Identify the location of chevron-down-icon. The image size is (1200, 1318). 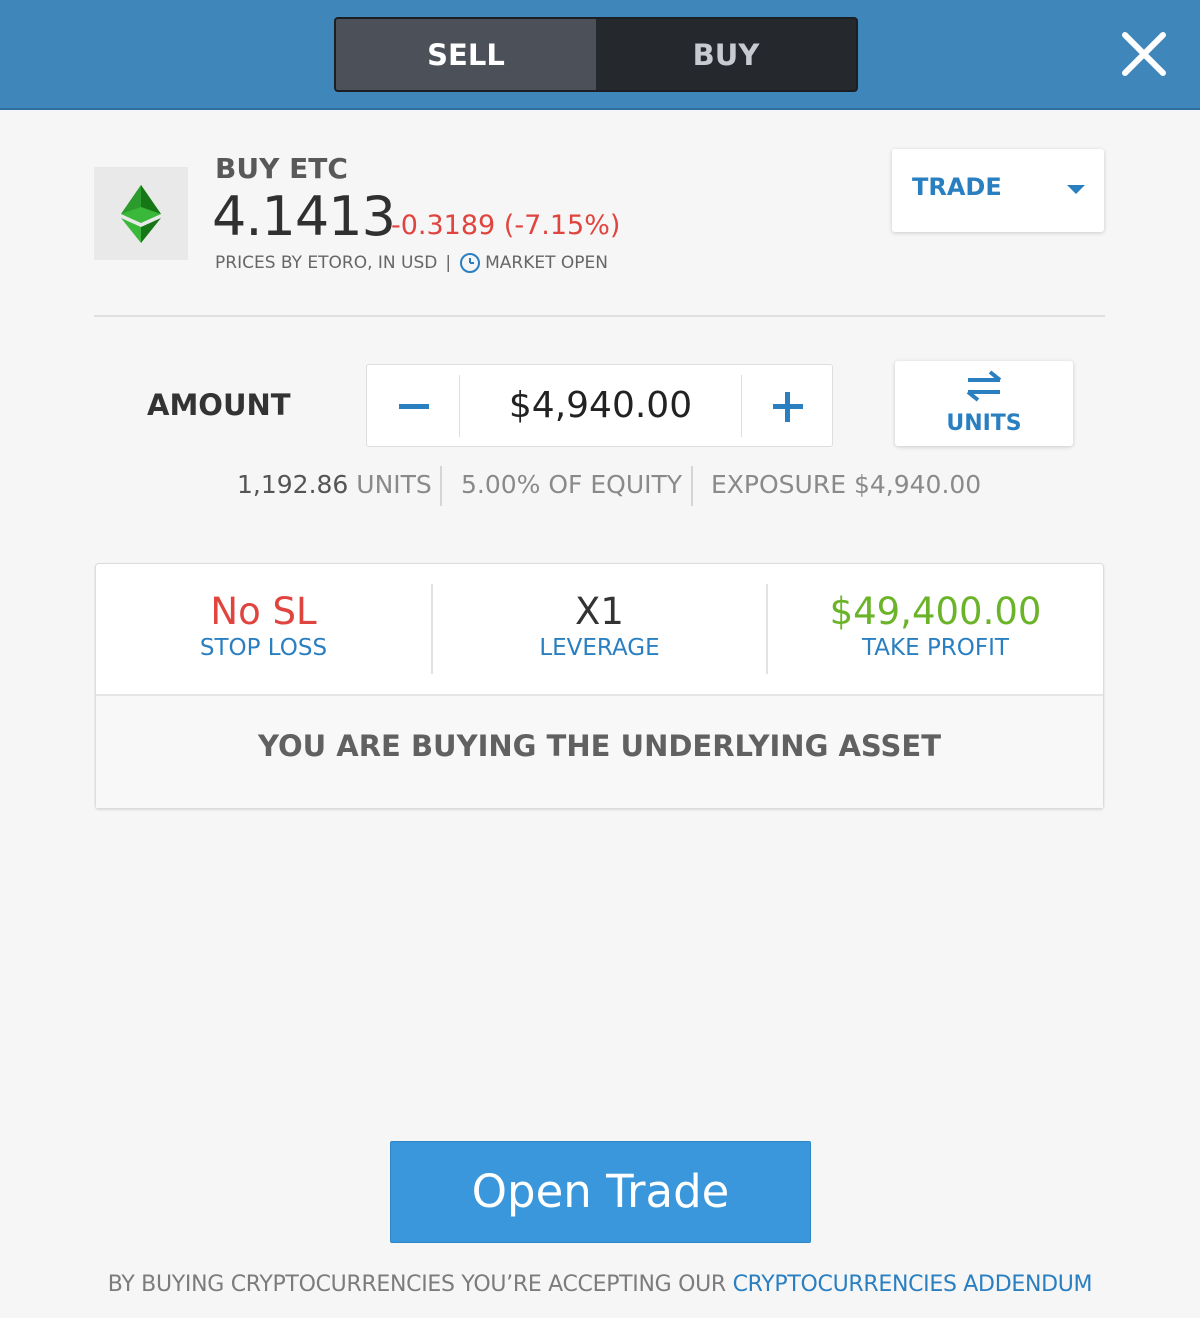
(1076, 189).